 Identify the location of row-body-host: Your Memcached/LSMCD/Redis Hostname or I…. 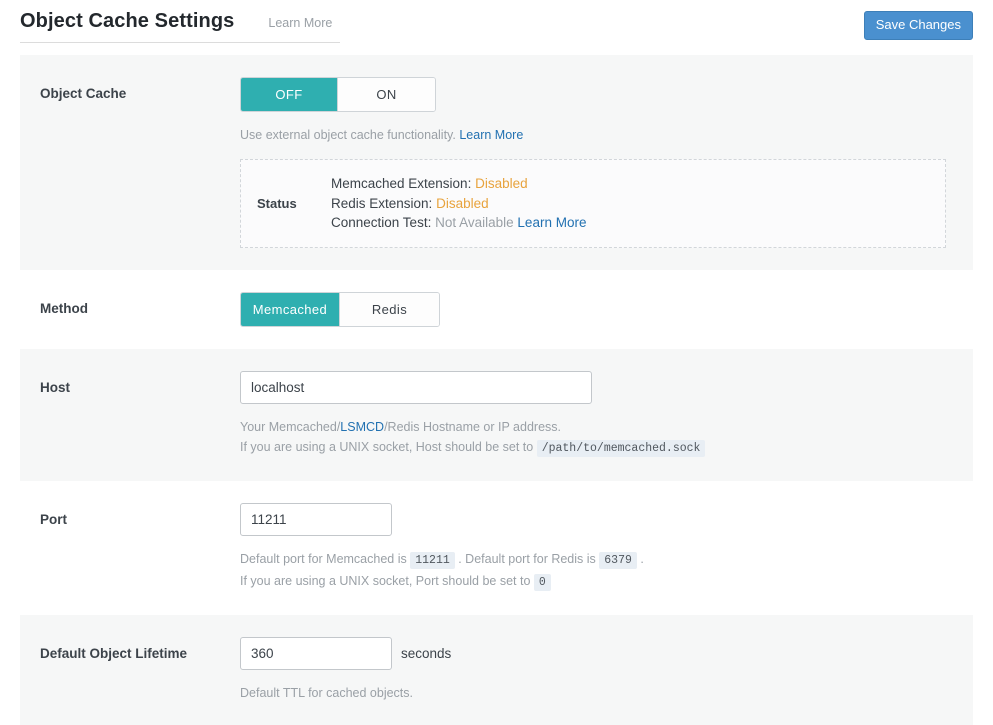
(606, 414).